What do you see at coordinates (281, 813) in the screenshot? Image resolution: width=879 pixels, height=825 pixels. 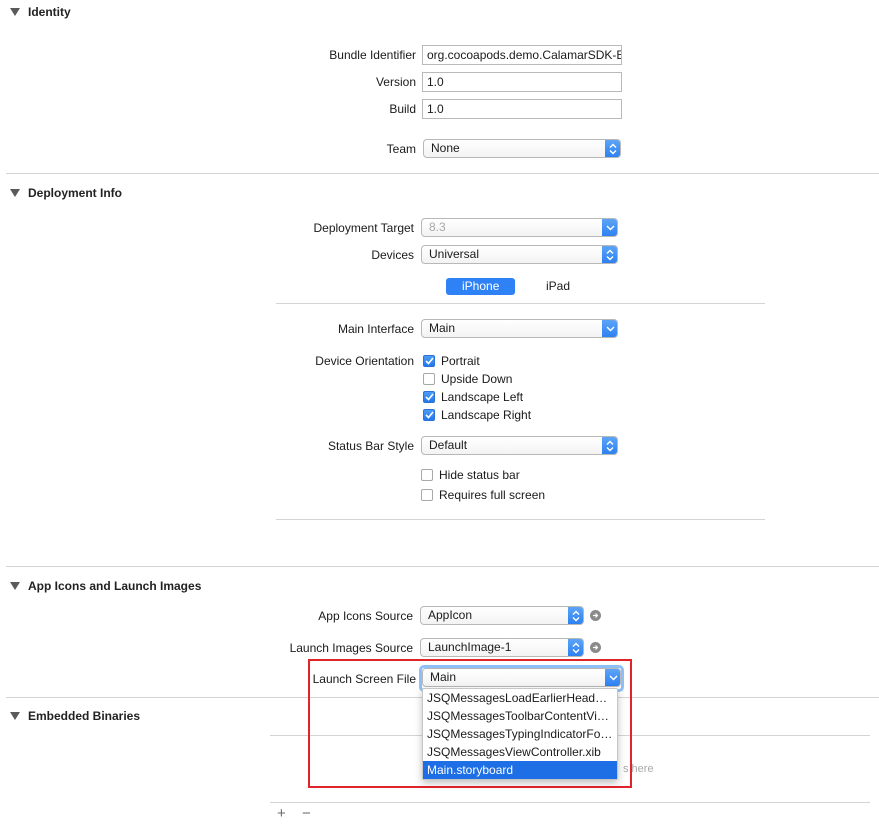 I see `add-button: +` at bounding box center [281, 813].